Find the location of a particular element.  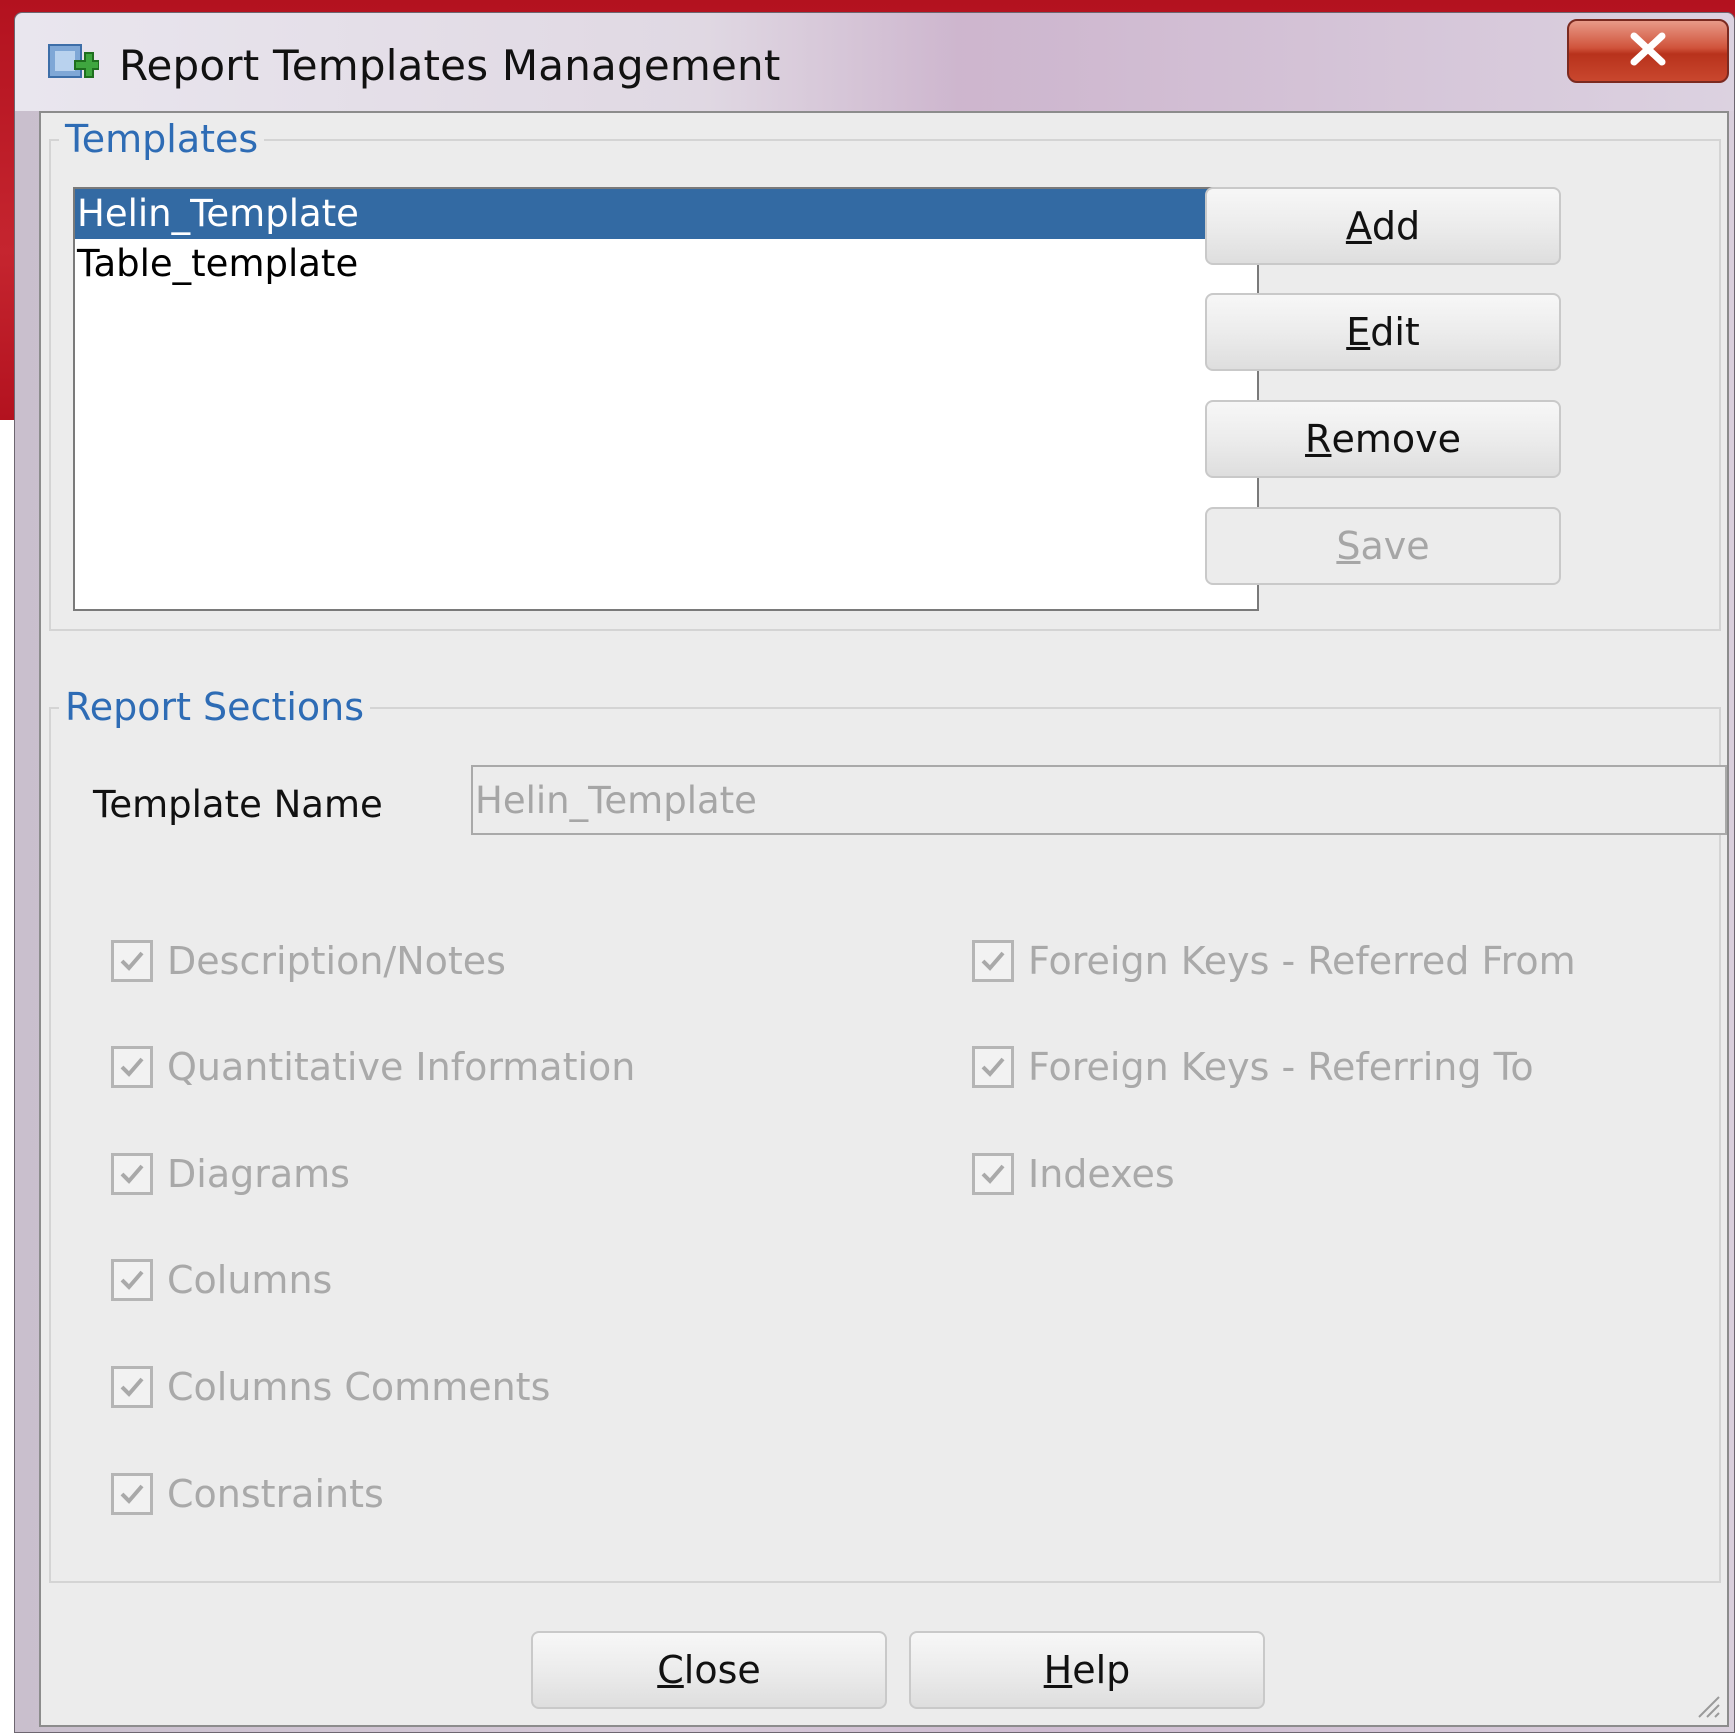

checkbox-foreign-keys-referred-from: Foreign Keys - Referred From is located at coordinates (1274, 961).